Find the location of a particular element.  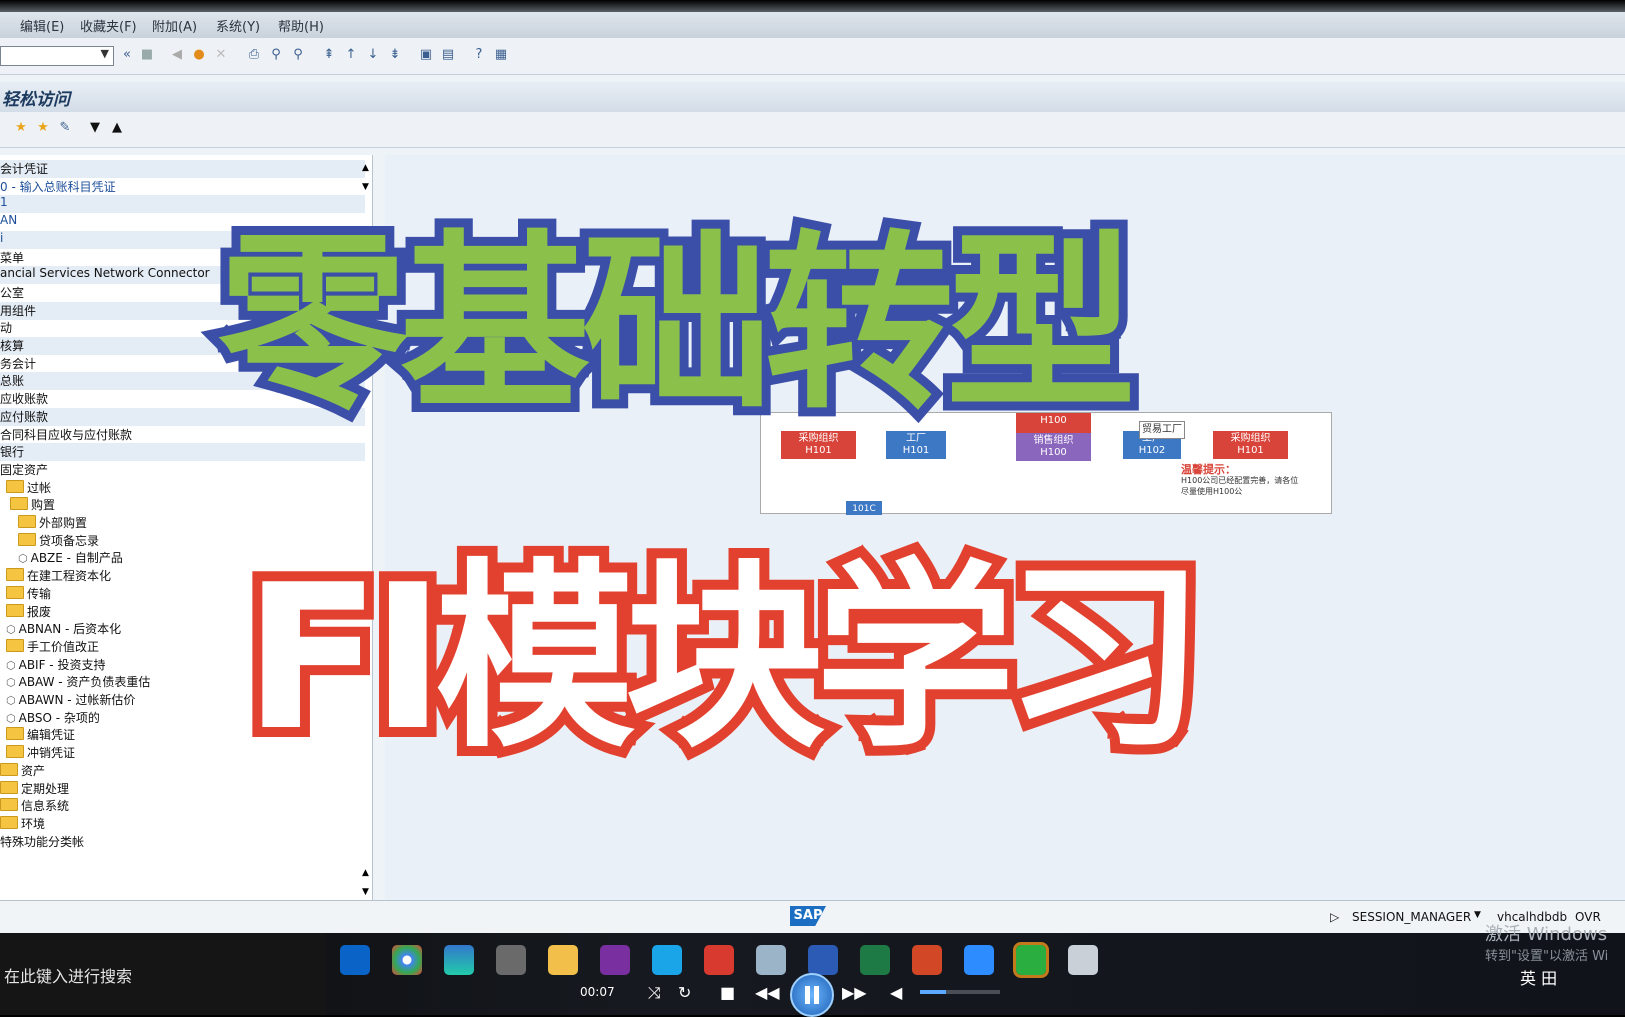

tree-item: 务会计 is located at coordinates (18, 364).